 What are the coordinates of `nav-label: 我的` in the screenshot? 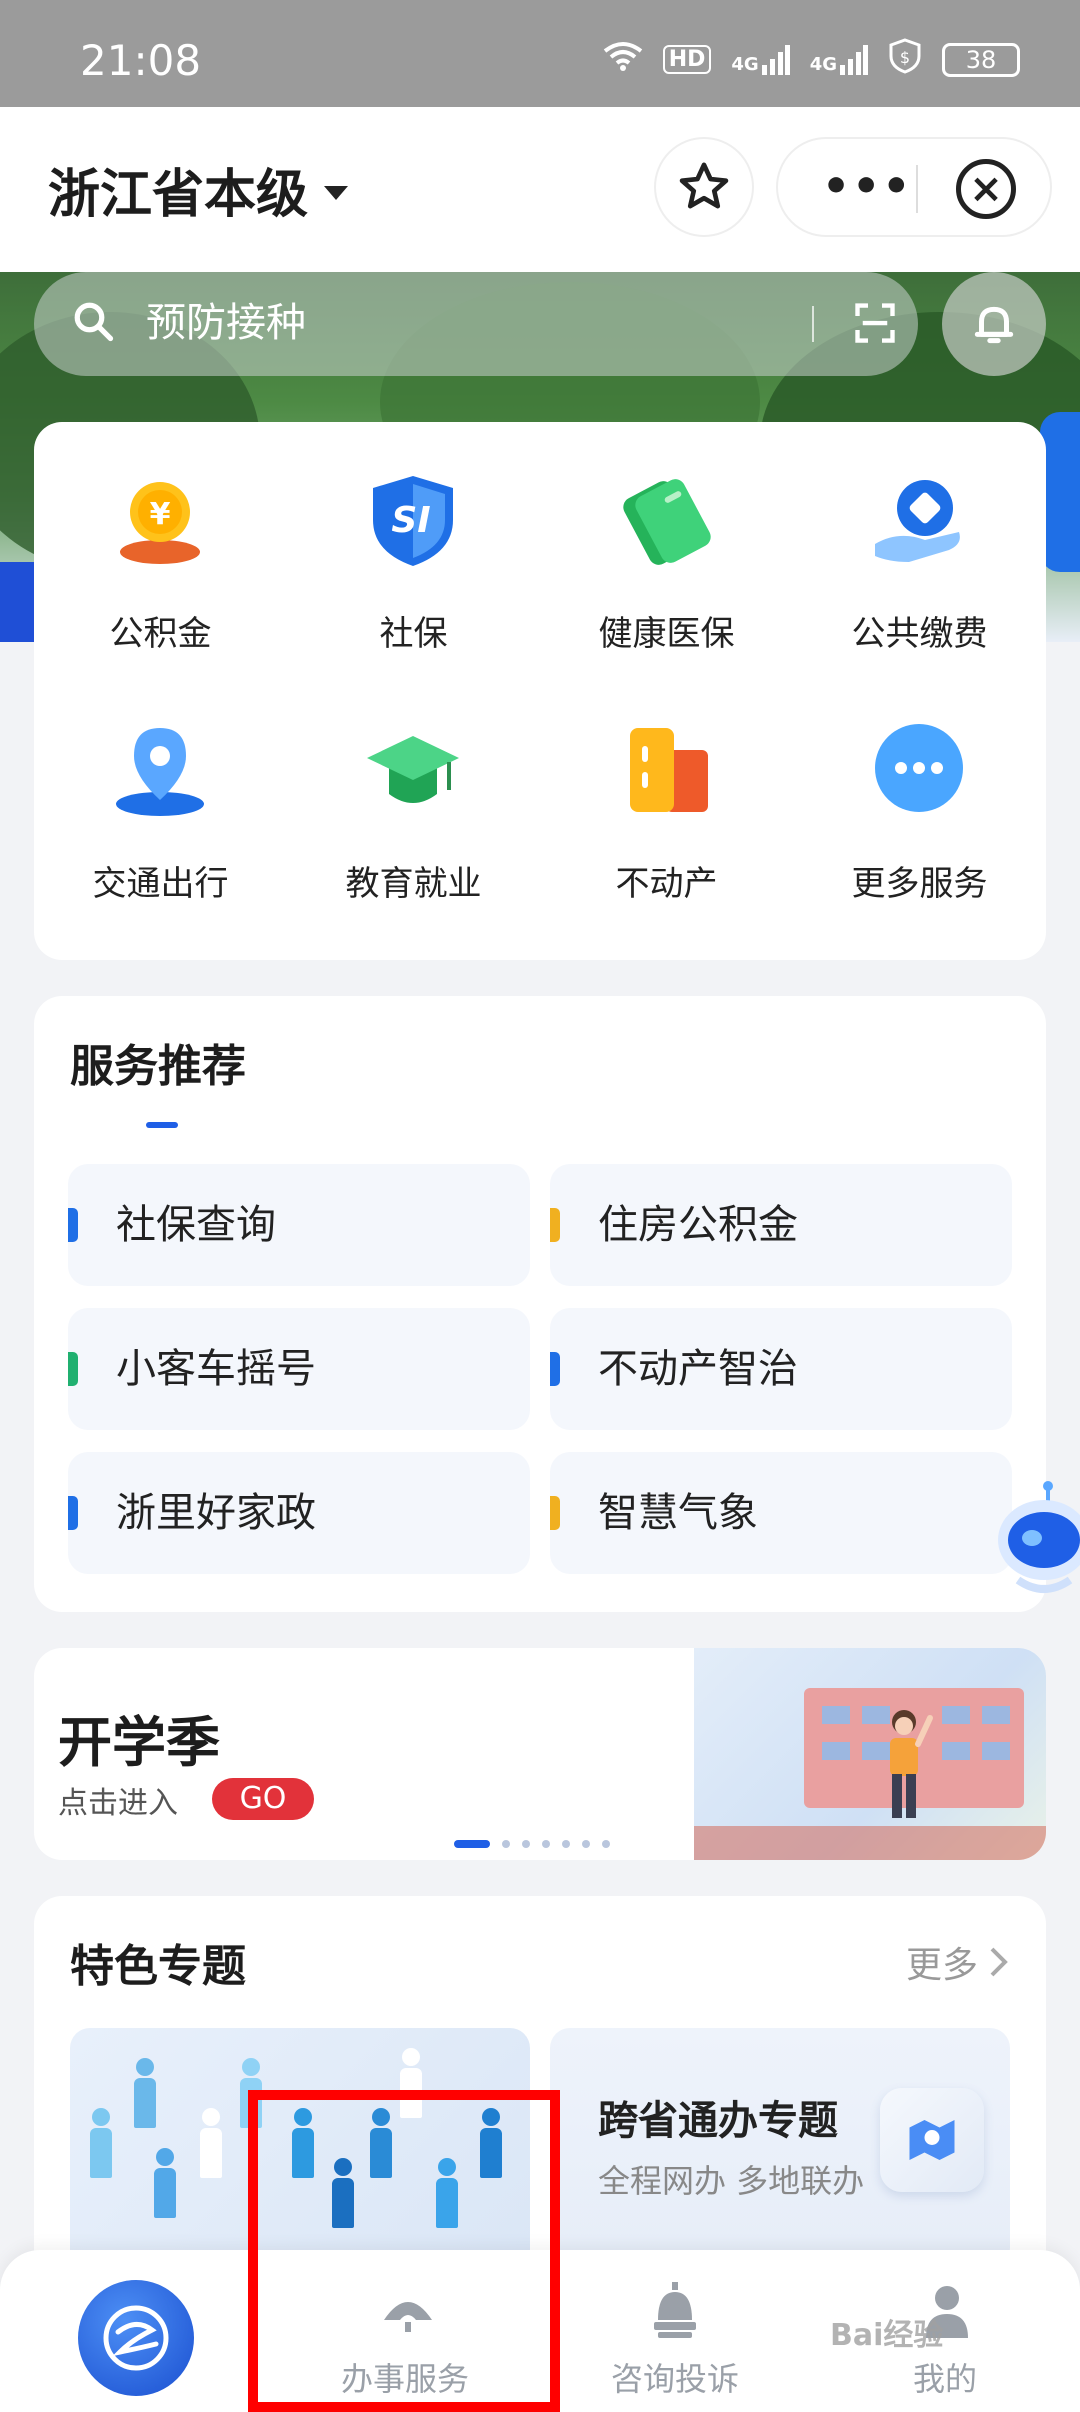 It's located at (944, 2379).